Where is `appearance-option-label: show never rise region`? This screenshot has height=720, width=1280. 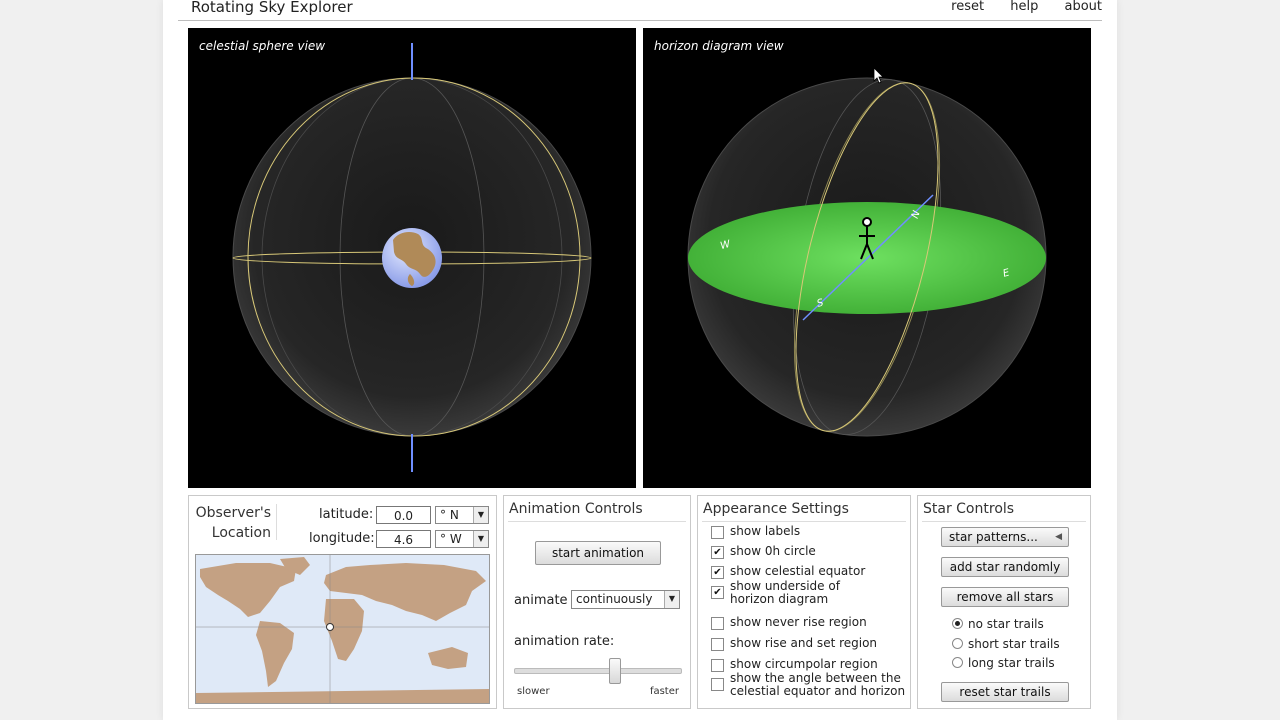 appearance-option-label: show never rise region is located at coordinates (798, 622).